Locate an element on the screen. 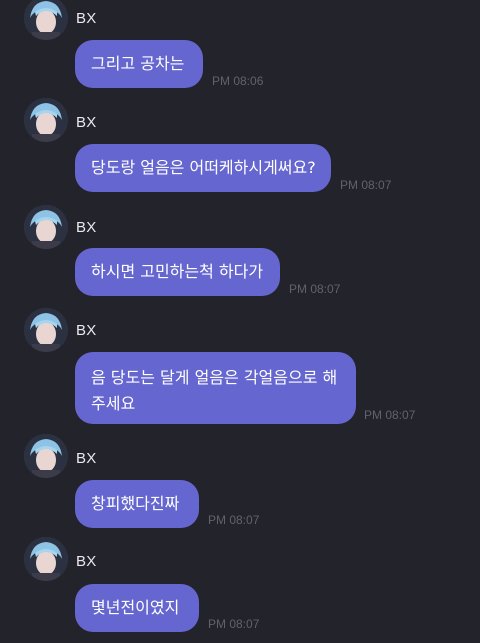 The width and height of the screenshot is (480, 643). message-bubble: 창피했다진짜 is located at coordinates (137, 504).